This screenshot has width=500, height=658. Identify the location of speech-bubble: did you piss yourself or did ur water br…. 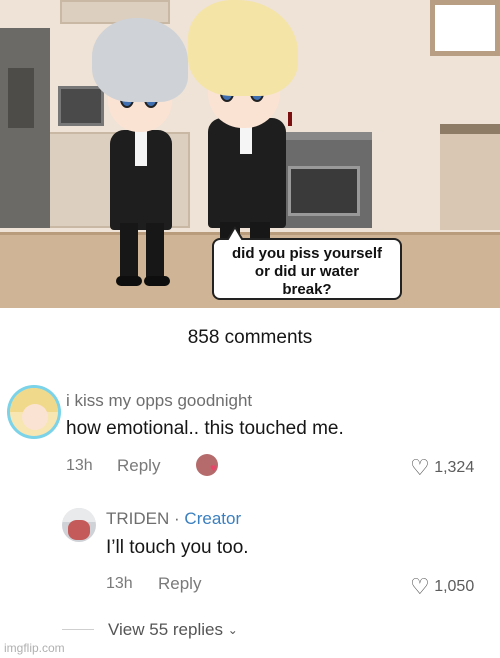
(307, 269).